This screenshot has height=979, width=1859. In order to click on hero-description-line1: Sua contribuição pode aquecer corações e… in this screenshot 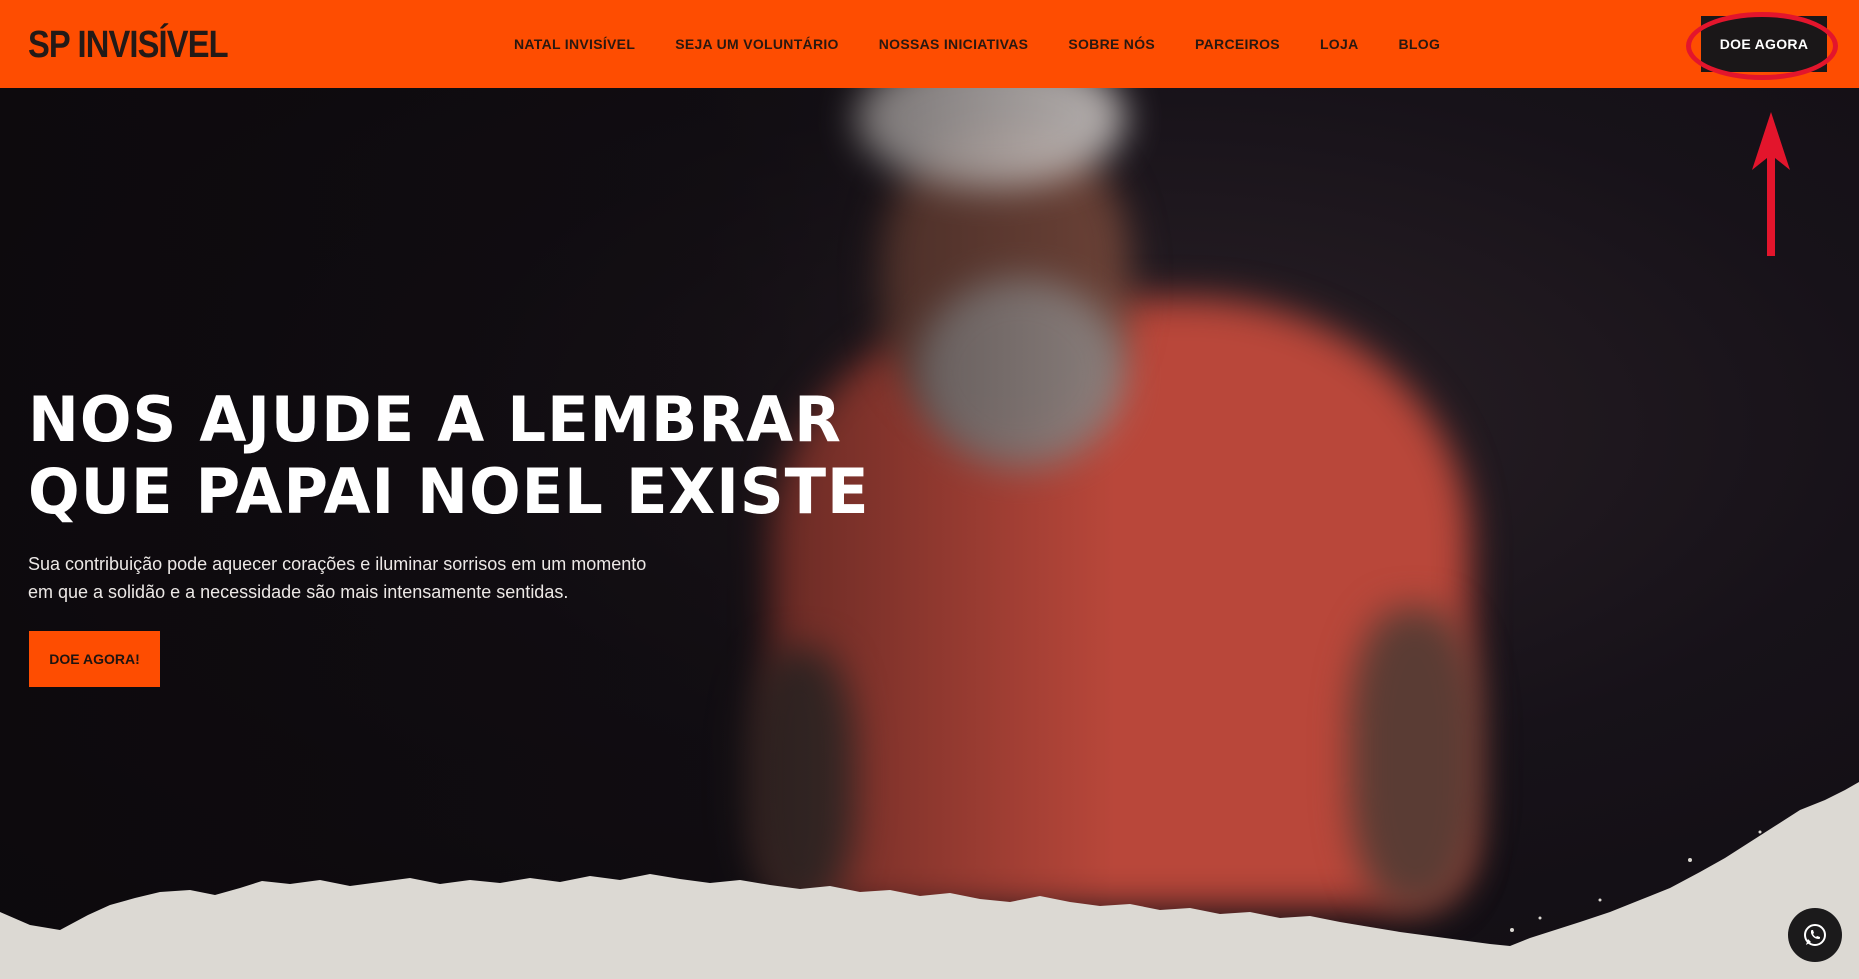, I will do `click(337, 564)`.